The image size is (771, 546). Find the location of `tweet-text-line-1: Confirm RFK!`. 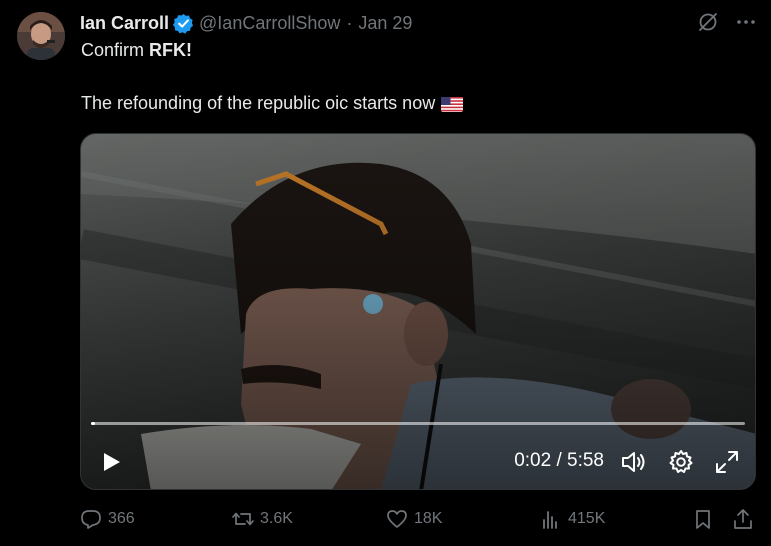

tweet-text-line-1: Confirm RFK! is located at coordinates (136, 50).